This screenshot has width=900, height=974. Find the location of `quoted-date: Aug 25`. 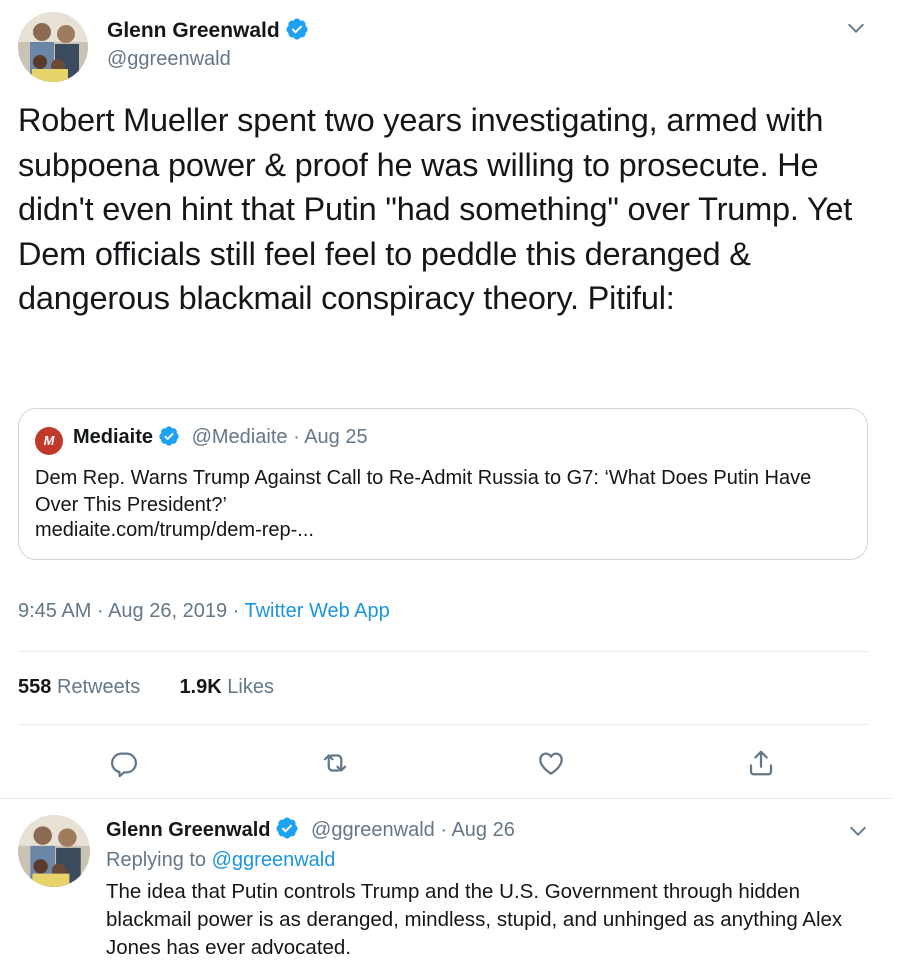

quoted-date: Aug 25 is located at coordinates (336, 437).